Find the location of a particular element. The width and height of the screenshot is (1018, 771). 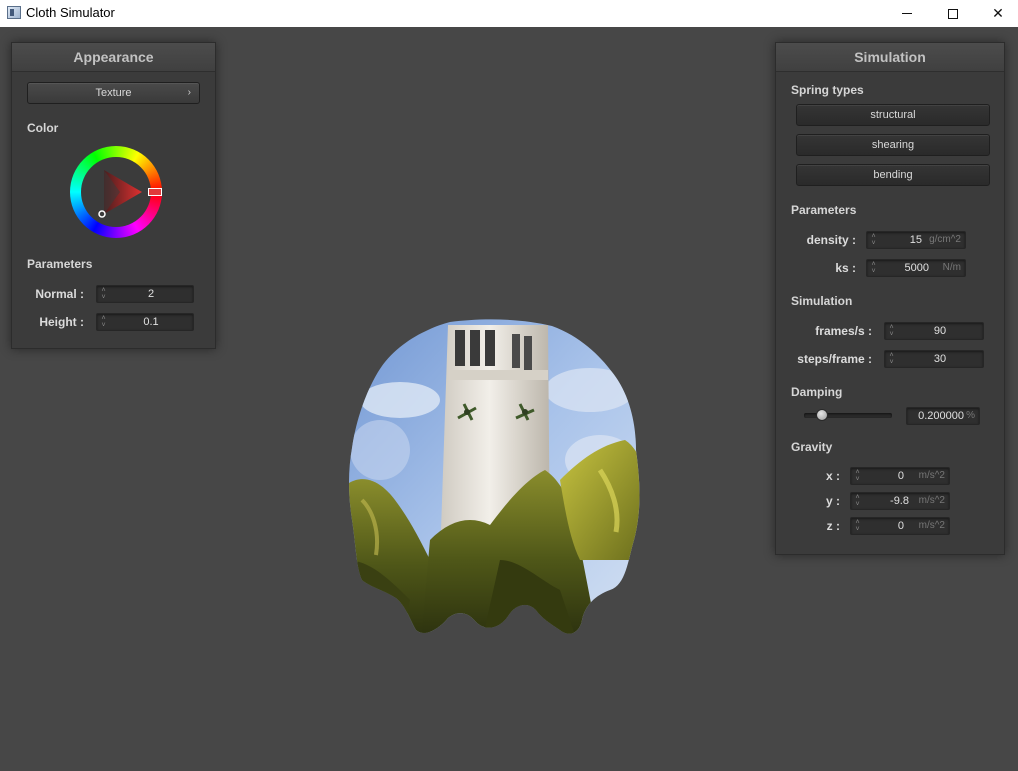

density-unit: g/cm^2 is located at coordinates (945, 239).